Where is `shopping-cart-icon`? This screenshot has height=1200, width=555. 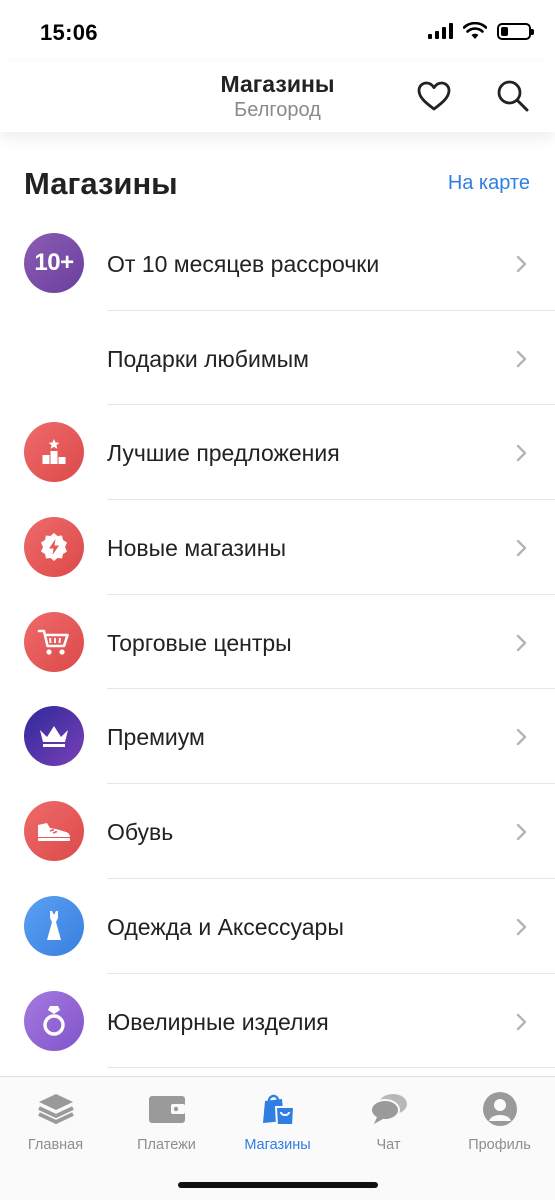
shopping-cart-icon is located at coordinates (54, 641).